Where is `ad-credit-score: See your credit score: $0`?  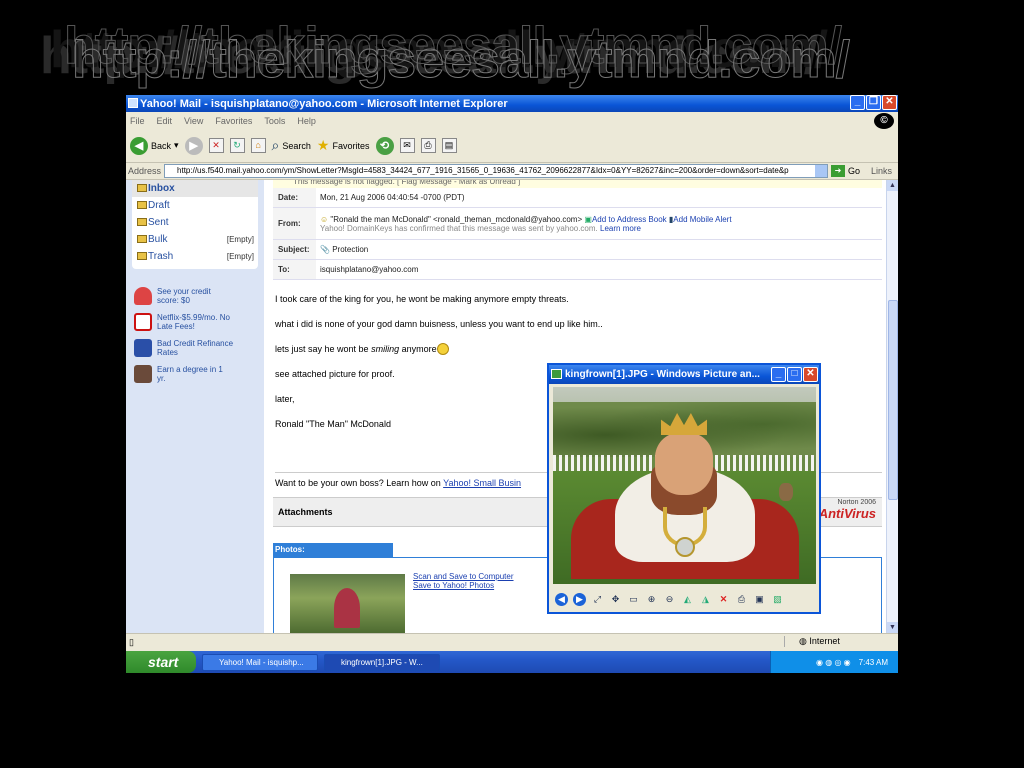
ad-credit-score: See your credit score: $0 is located at coordinates (199, 296).